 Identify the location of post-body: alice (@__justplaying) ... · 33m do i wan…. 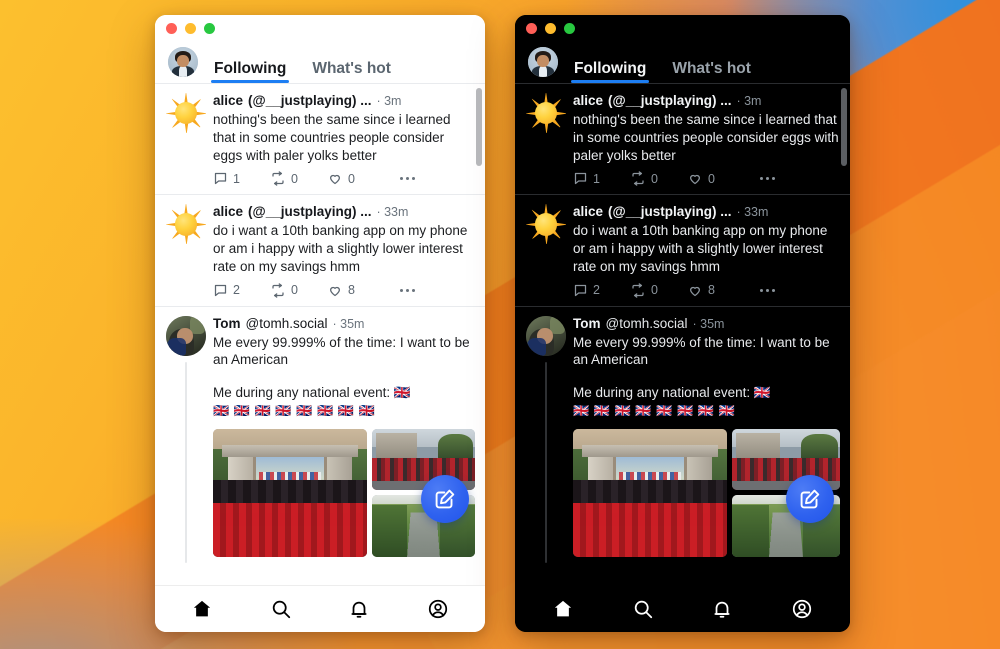
(705, 252).